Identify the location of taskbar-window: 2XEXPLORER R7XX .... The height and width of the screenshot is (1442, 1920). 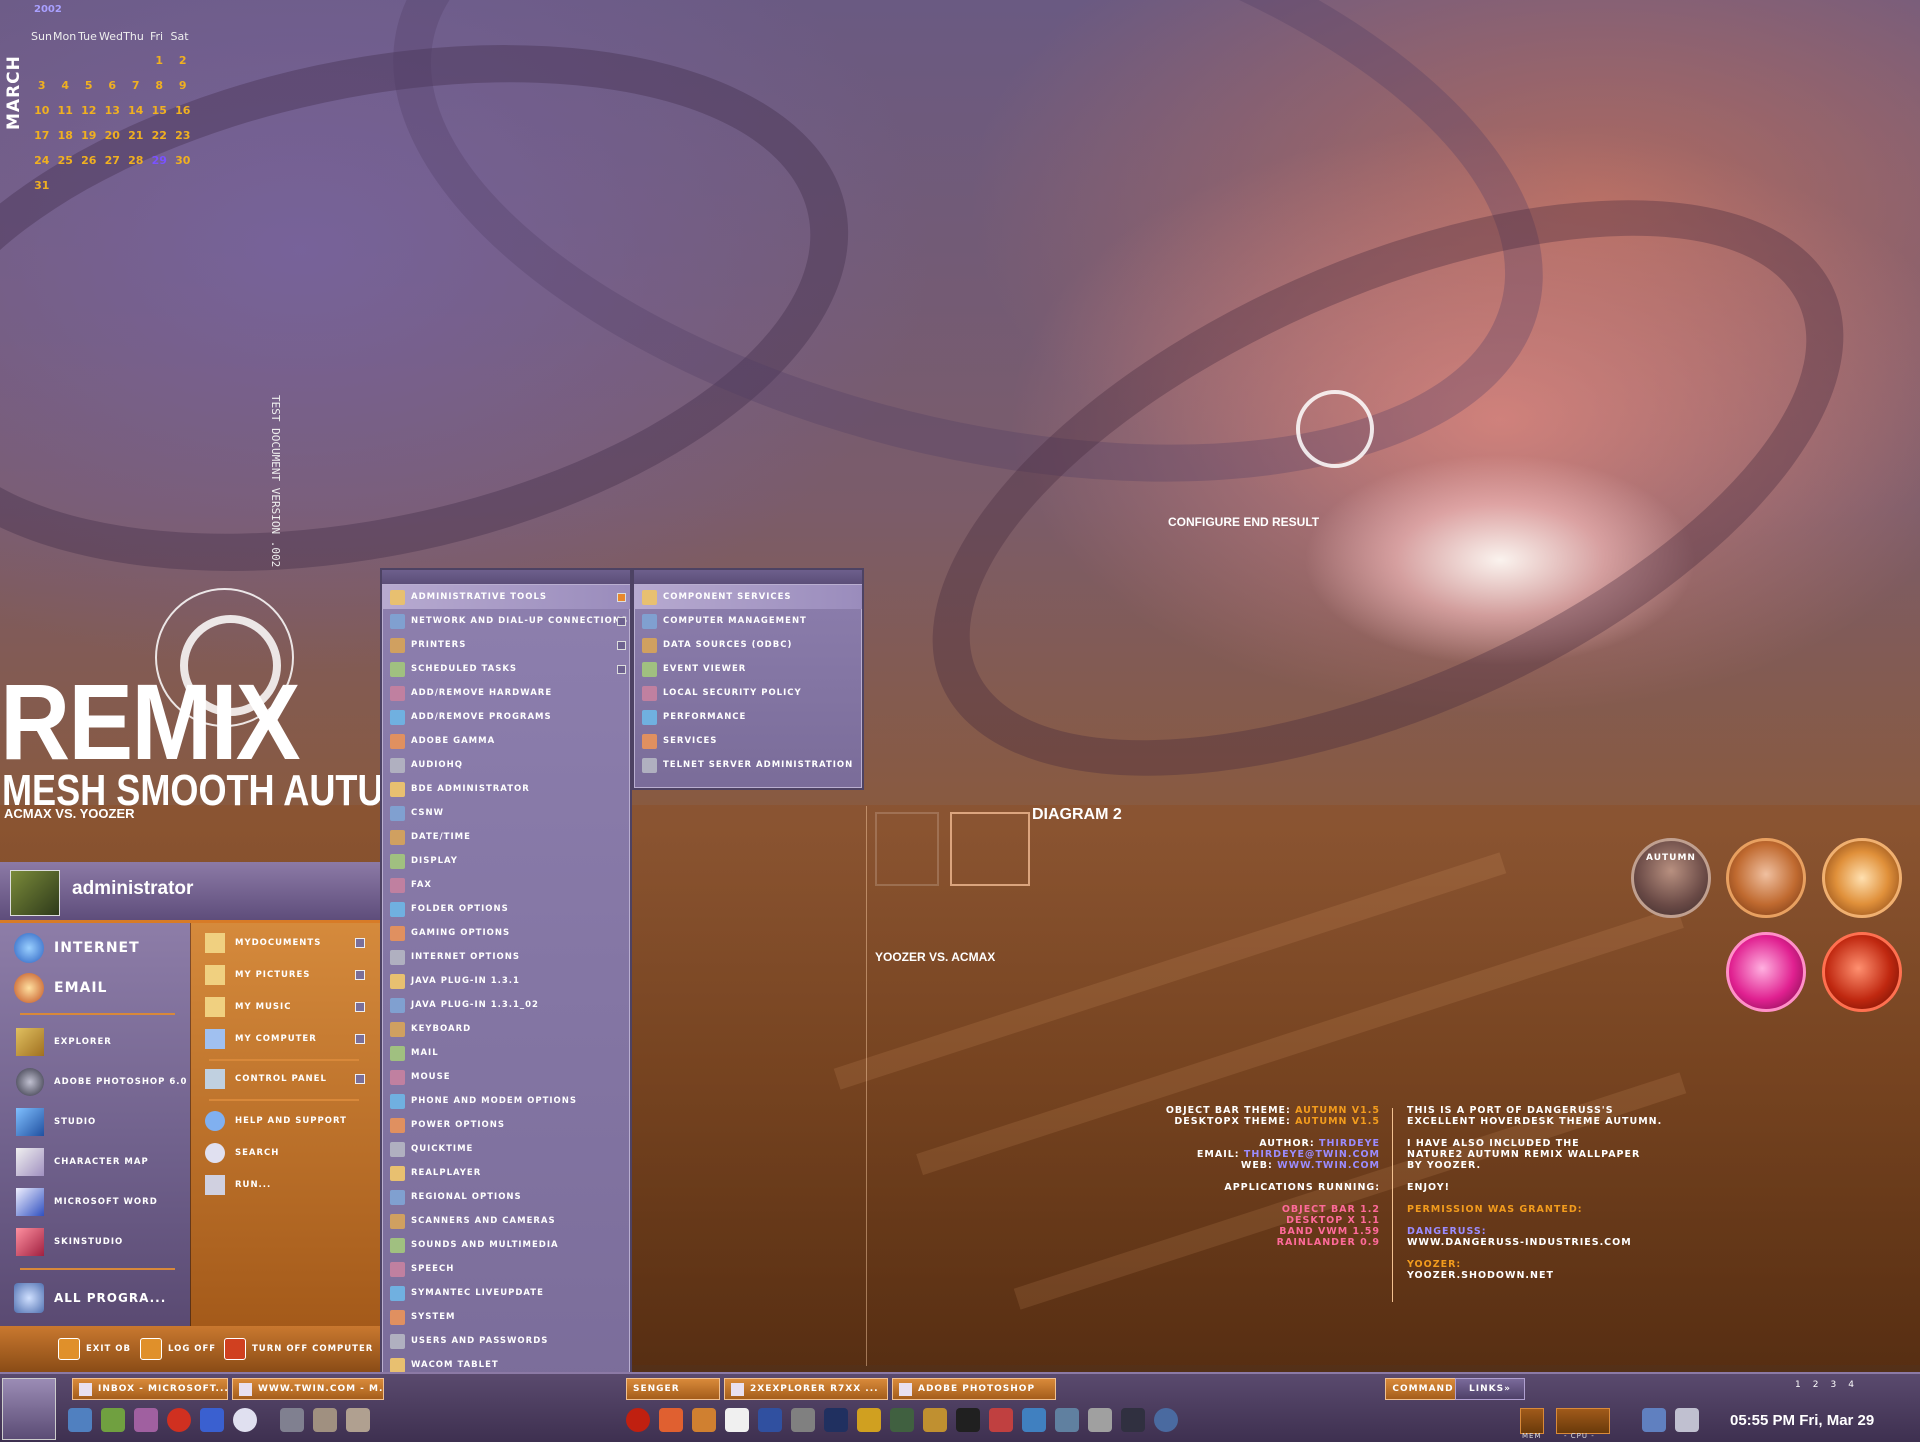
(806, 1389).